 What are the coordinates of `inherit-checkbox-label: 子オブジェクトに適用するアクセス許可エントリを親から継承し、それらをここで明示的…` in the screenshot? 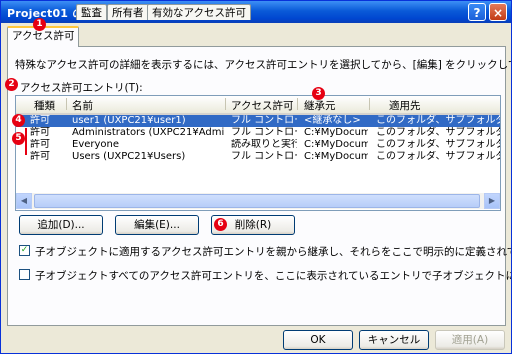 It's located at (273, 252).